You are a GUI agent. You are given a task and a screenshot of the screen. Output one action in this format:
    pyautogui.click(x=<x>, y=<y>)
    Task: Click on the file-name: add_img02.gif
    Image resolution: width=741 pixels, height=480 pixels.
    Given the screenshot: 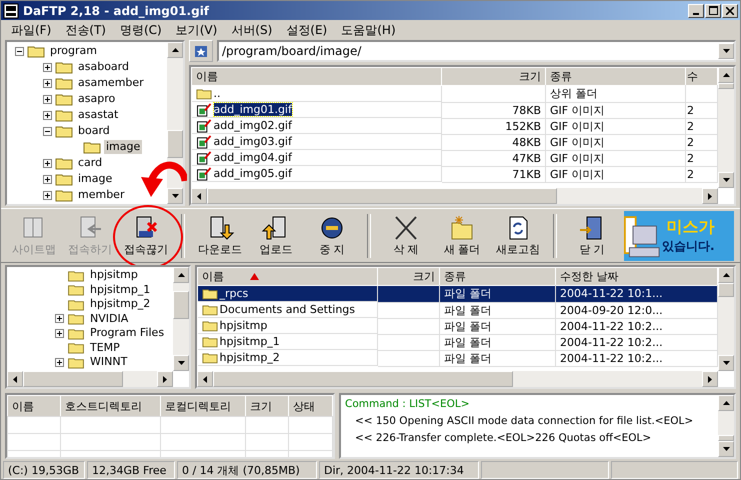 What is the action you would take?
    pyautogui.click(x=253, y=125)
    